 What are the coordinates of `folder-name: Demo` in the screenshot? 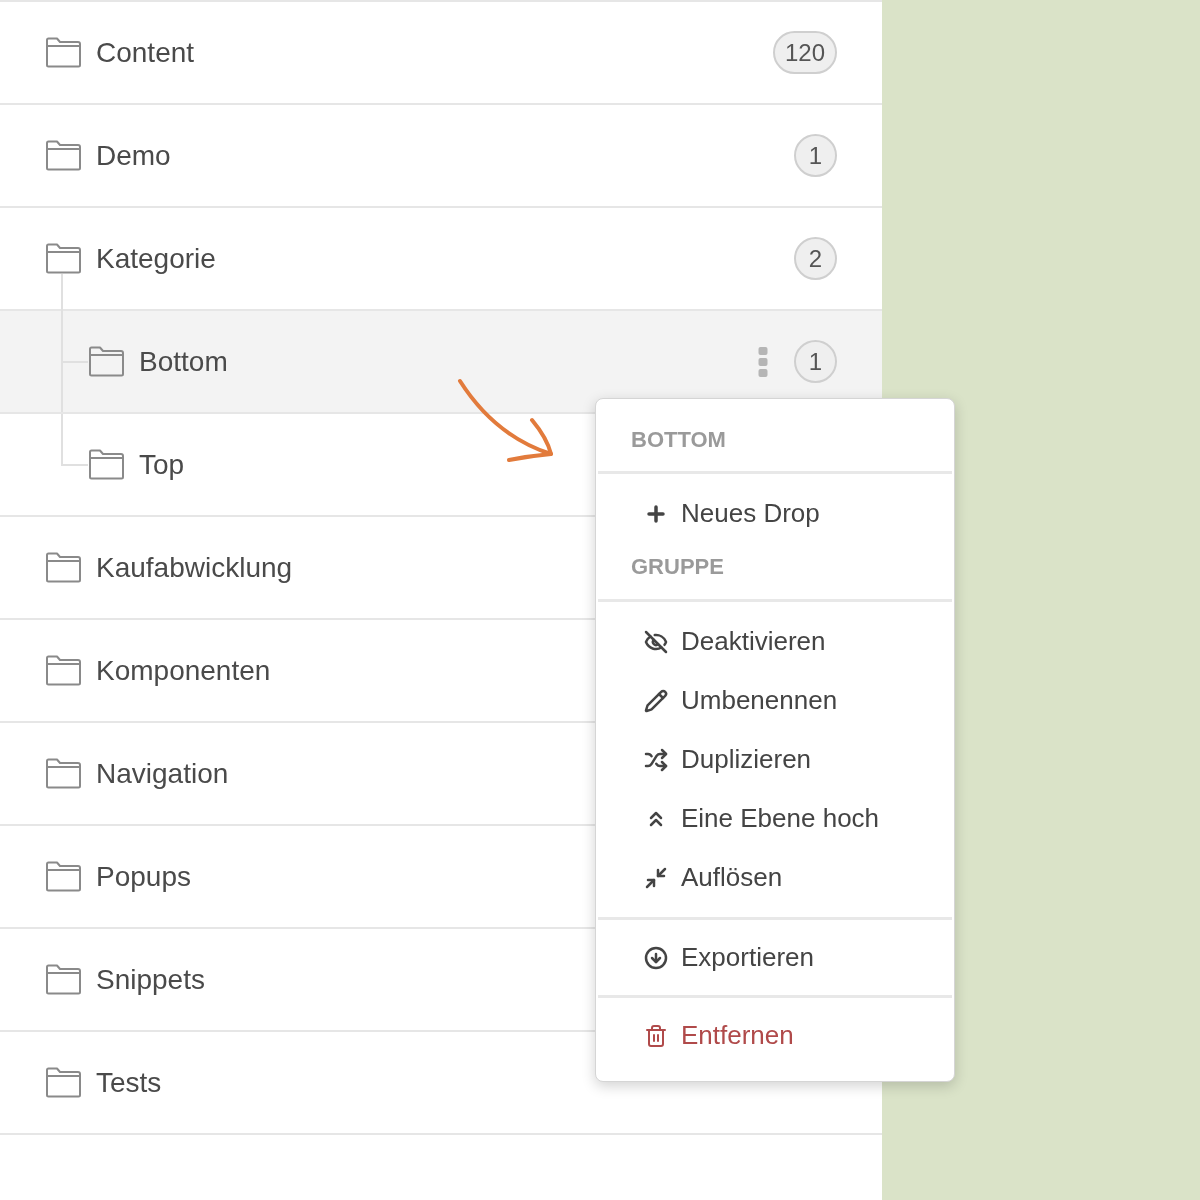 It's located at (133, 155).